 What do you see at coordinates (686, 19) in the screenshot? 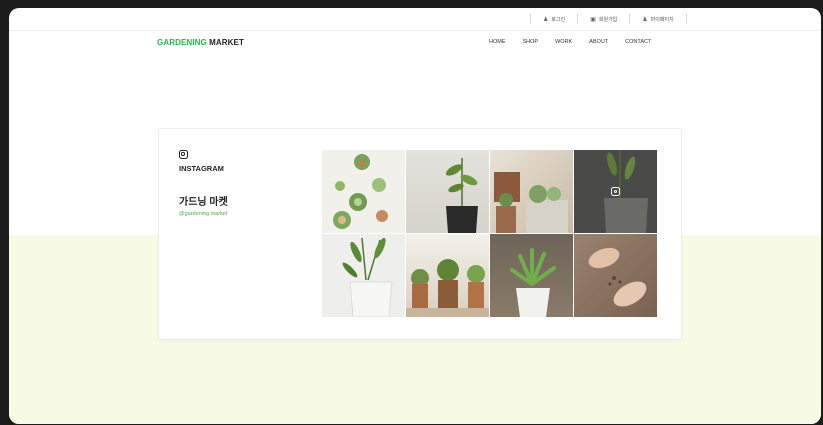
I see `utility-divider` at bounding box center [686, 19].